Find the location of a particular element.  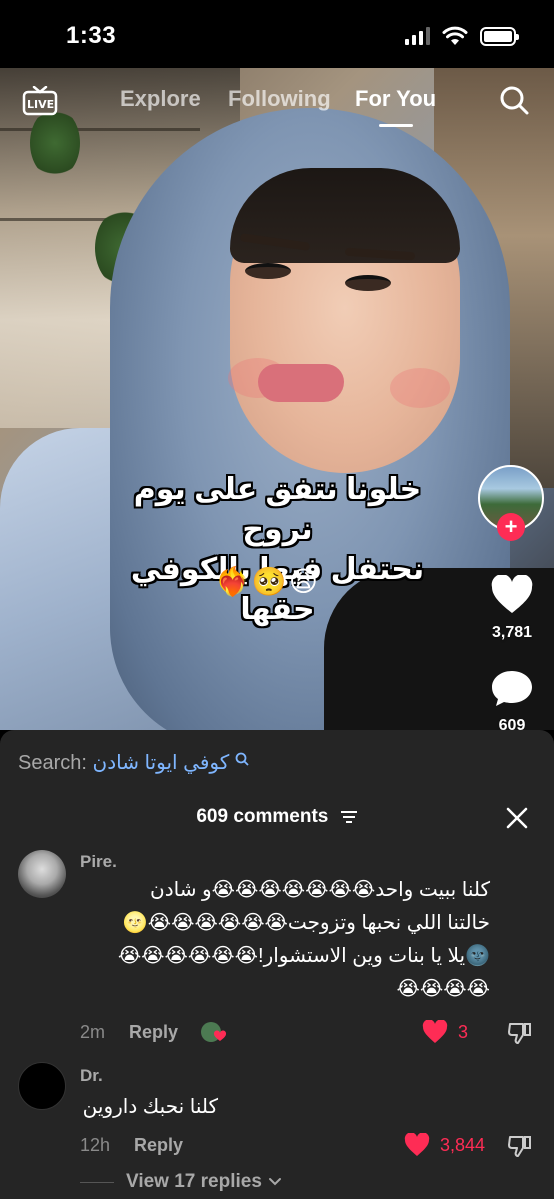

eye-right is located at coordinates (368, 283).